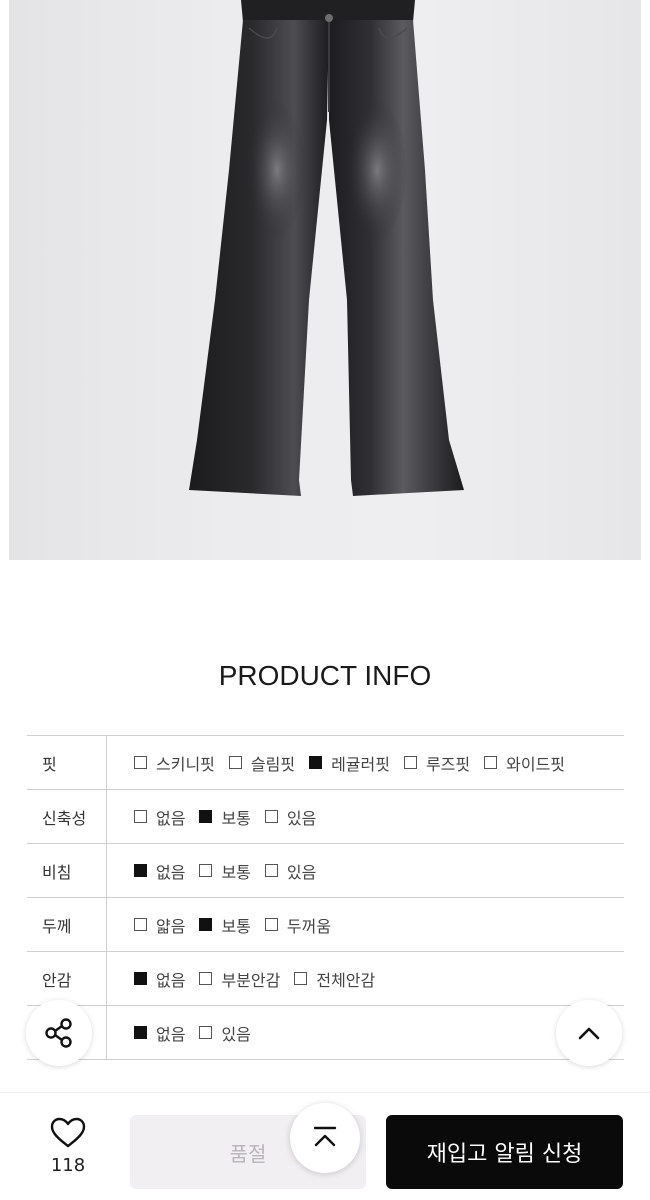  I want to click on spec-option: 얇음, so click(159, 925).